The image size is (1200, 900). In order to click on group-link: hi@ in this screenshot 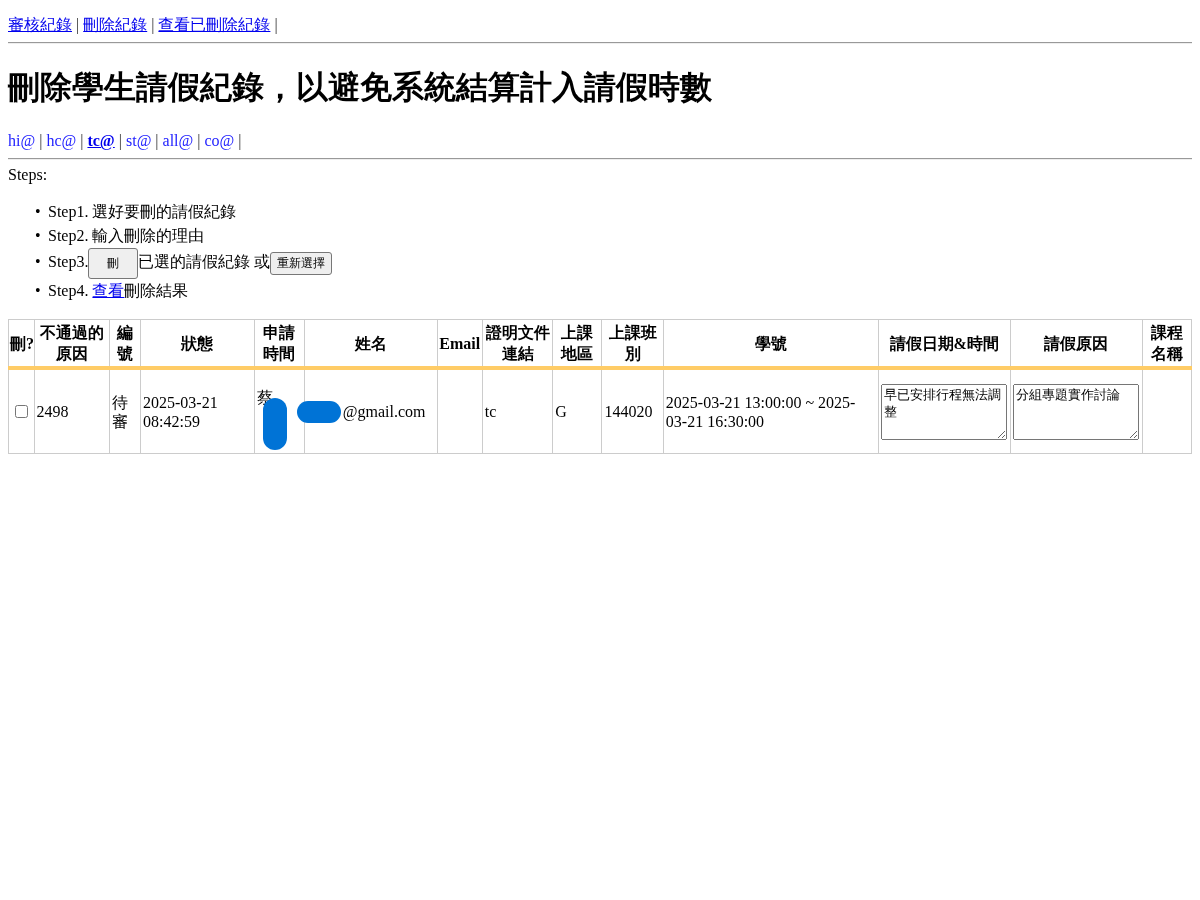, I will do `click(22, 140)`.